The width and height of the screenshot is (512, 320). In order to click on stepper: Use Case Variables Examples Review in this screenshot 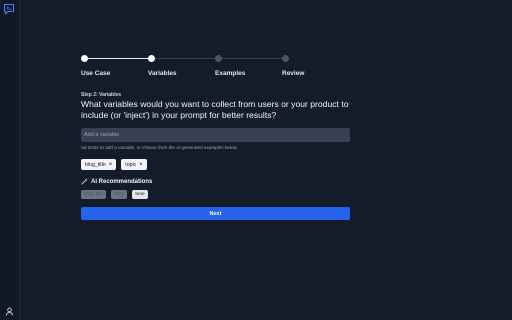, I will do `click(215, 70)`.